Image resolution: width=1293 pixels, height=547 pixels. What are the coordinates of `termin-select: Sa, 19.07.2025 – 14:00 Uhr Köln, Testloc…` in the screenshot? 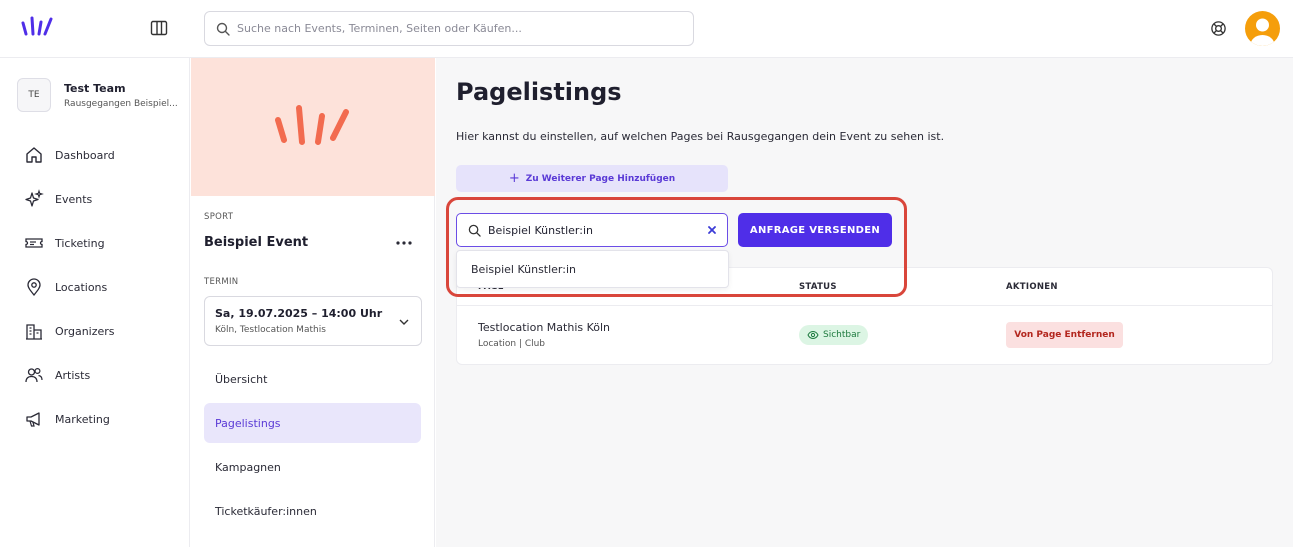 It's located at (313, 321).